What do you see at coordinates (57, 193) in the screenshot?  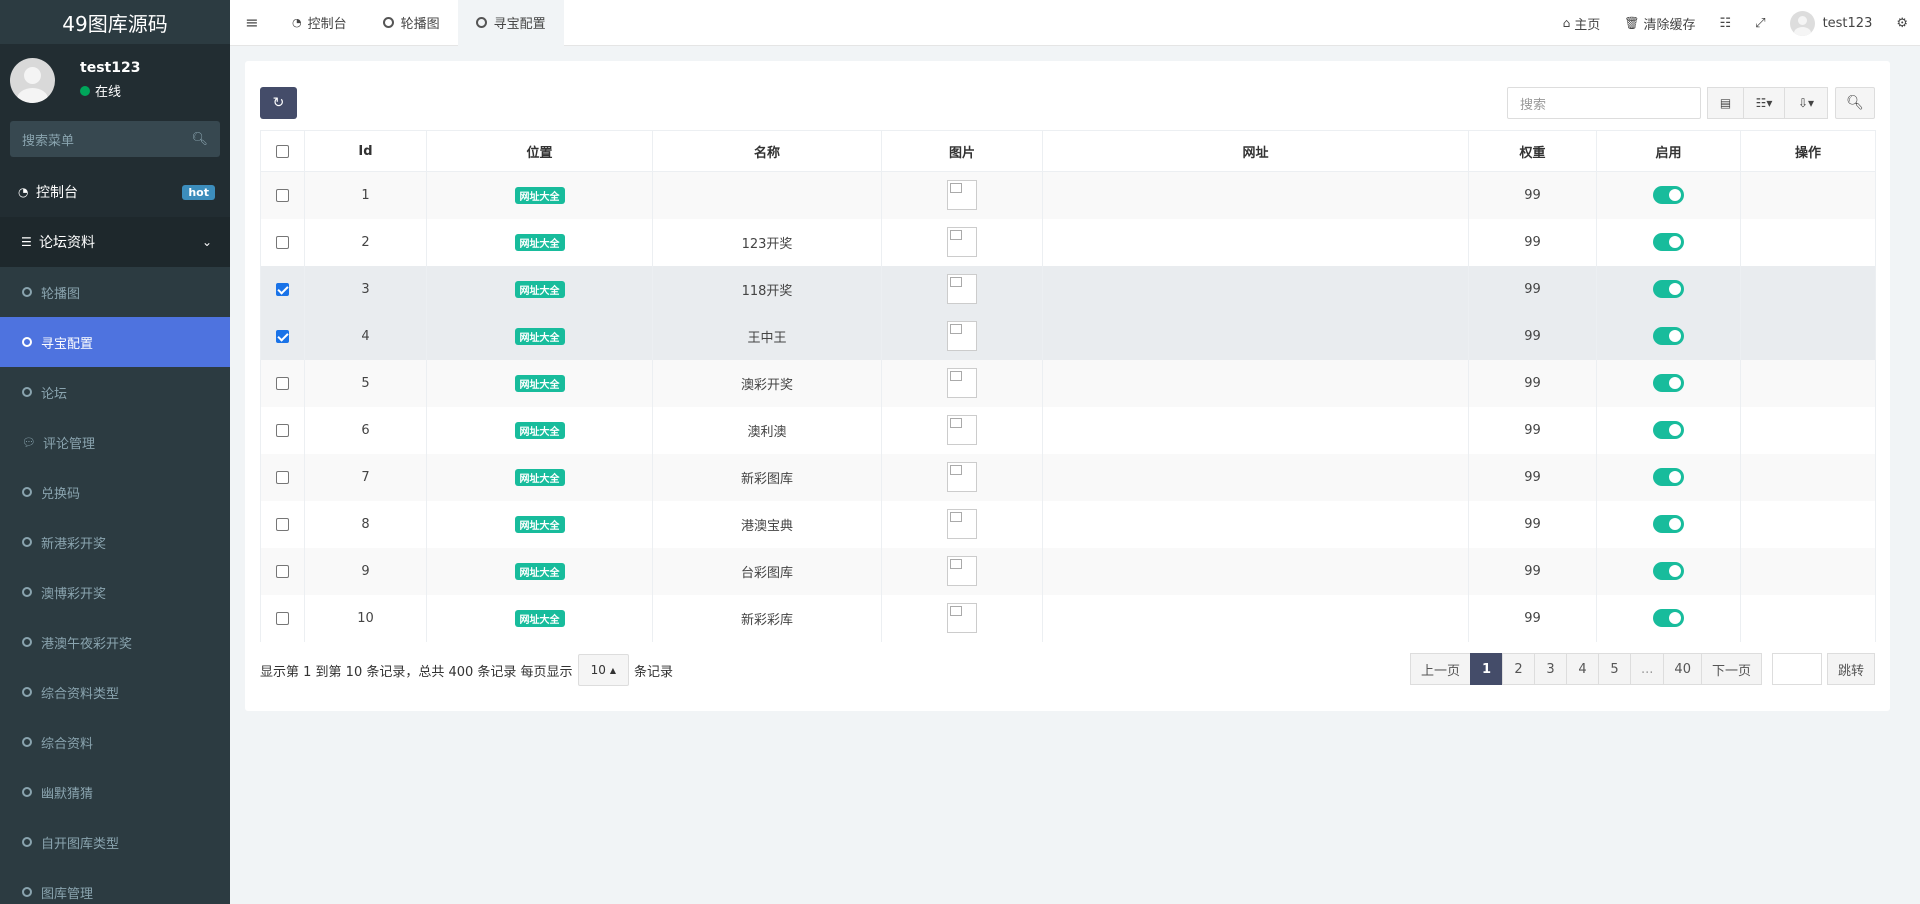 I see `sidebar-item-label: 控制台` at bounding box center [57, 193].